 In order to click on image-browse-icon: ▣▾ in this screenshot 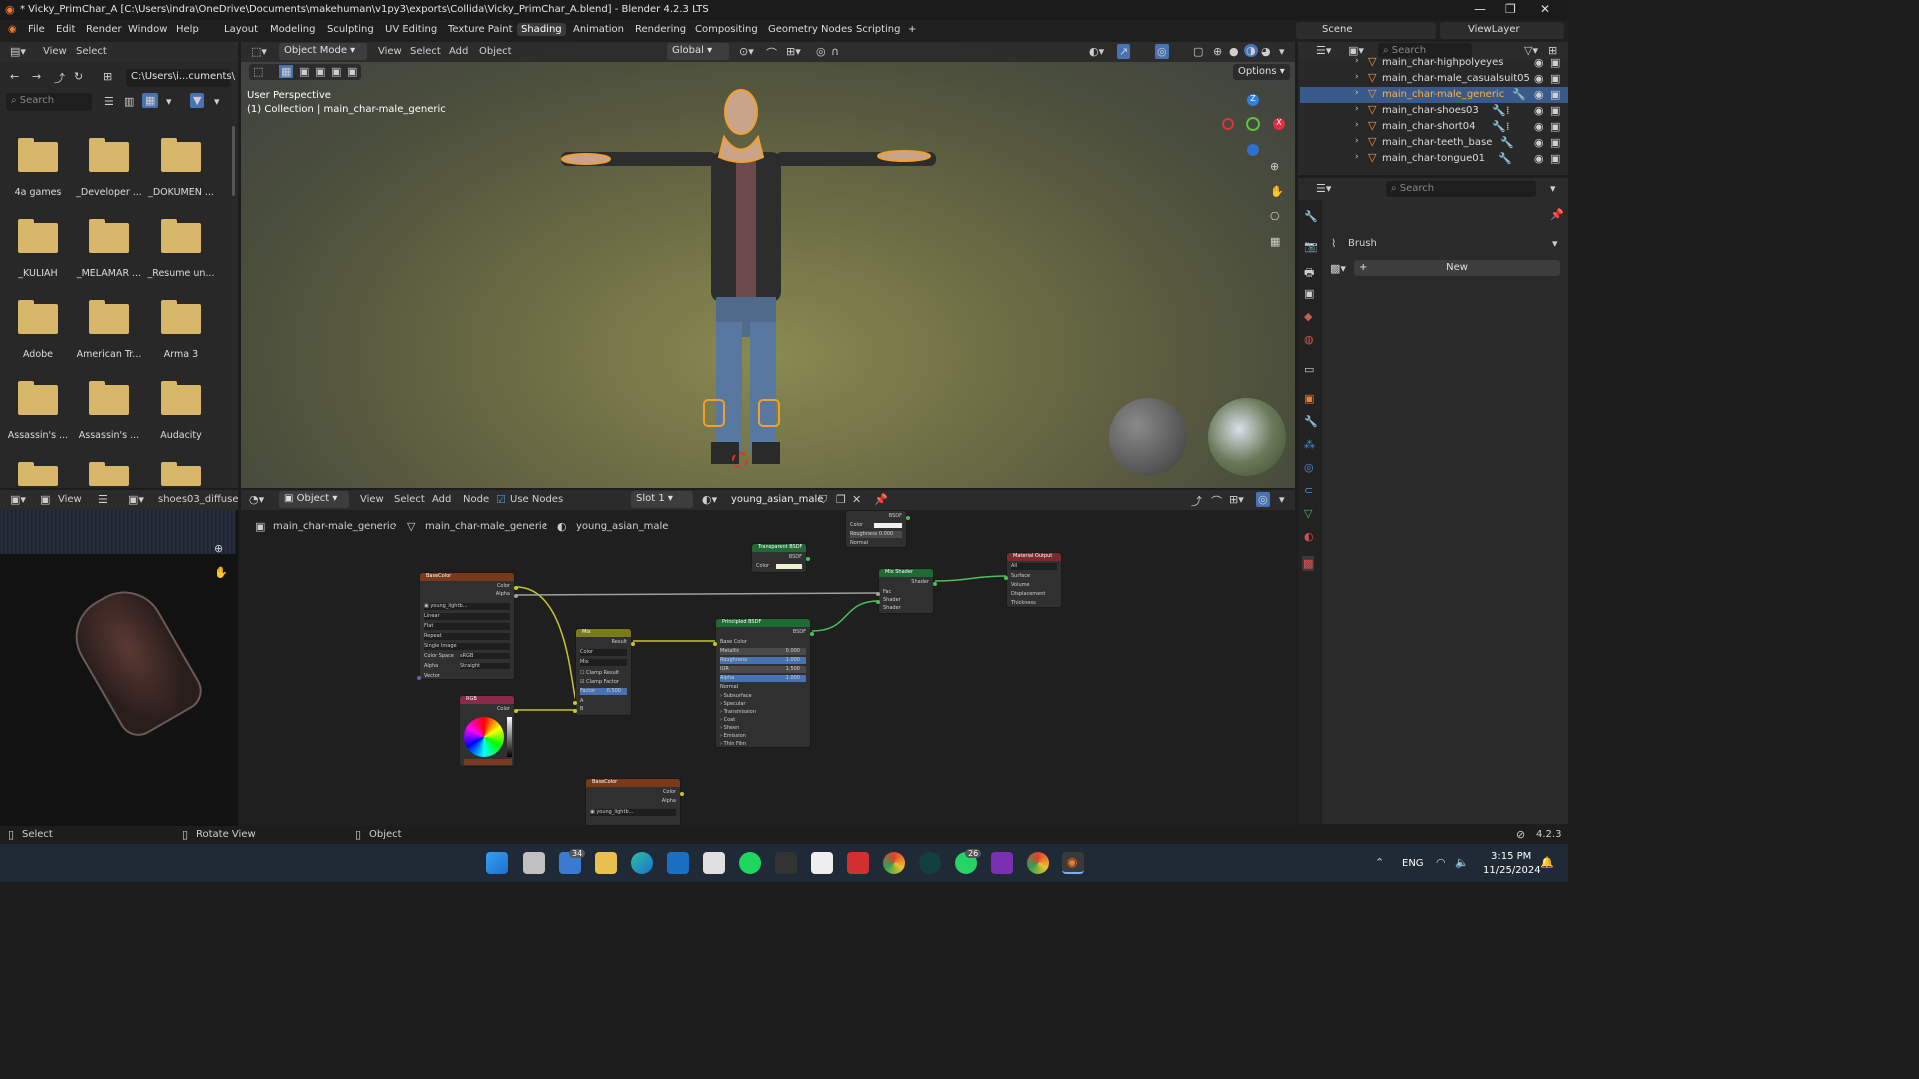, I will do `click(136, 499)`.